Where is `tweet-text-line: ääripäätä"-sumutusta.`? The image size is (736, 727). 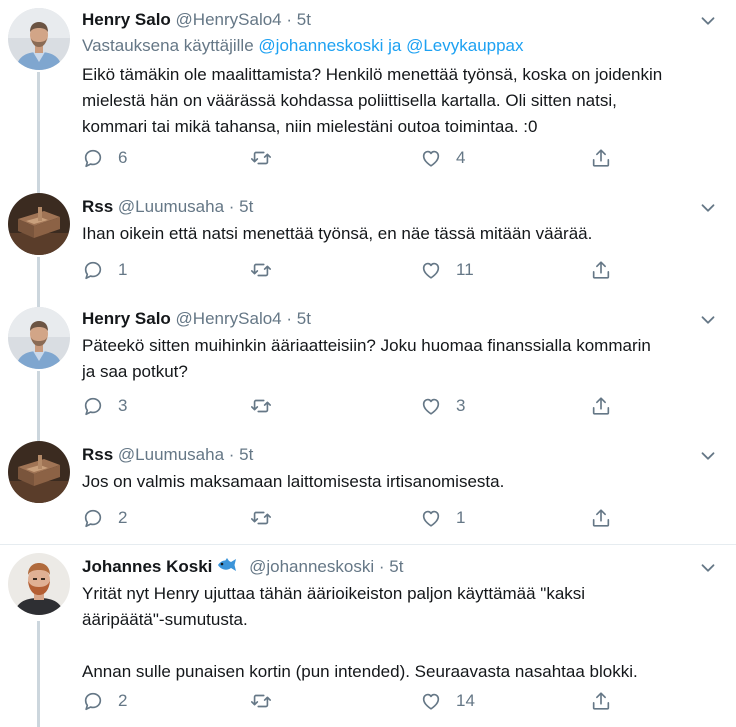
tweet-text-line: ääripäätä"-sumutusta. is located at coordinates (165, 619).